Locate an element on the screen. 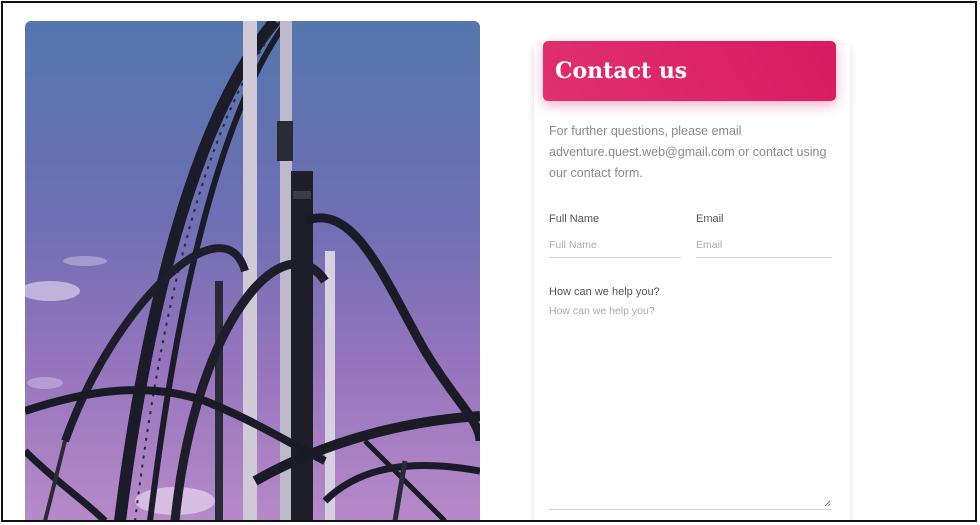  resize-handle-icon is located at coordinates (827, 503).